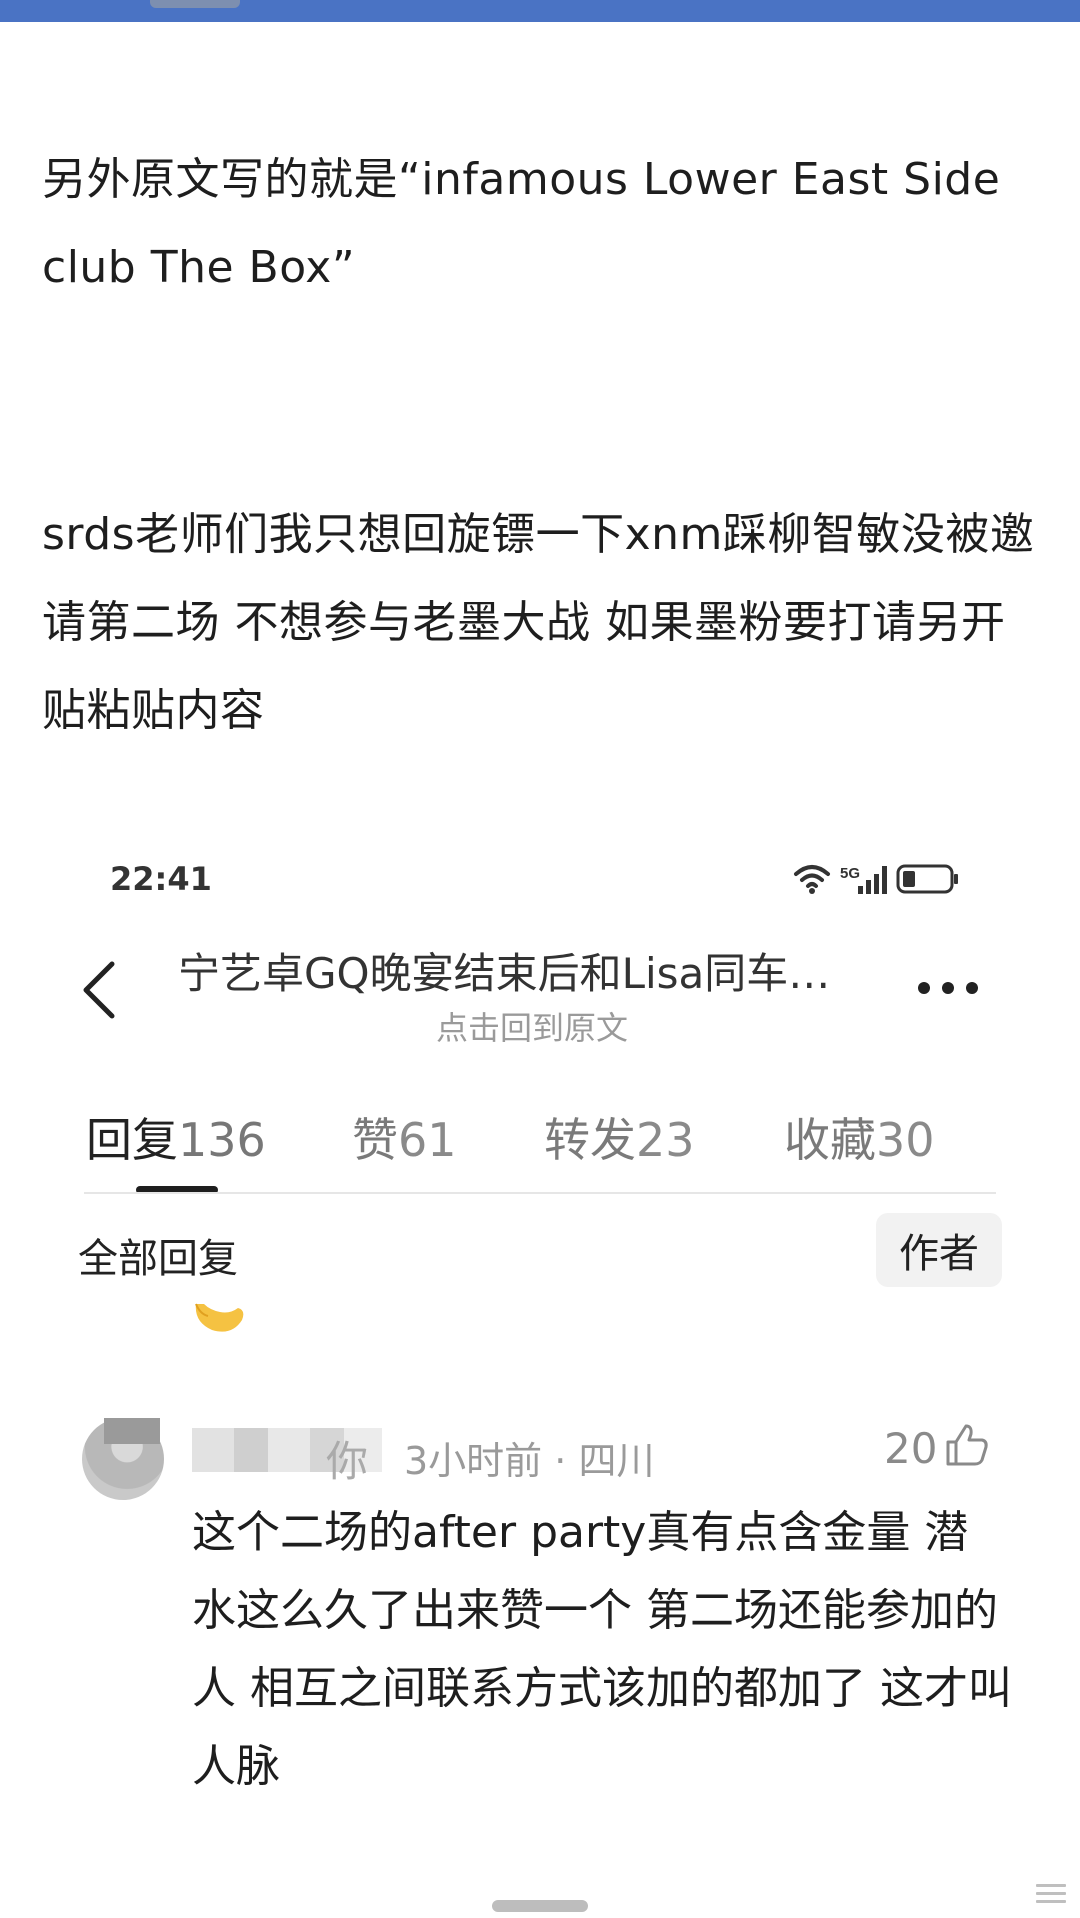 This screenshot has width=1080, height=1918. What do you see at coordinates (100, 990) in the screenshot?
I see `back-chevron-icon` at bounding box center [100, 990].